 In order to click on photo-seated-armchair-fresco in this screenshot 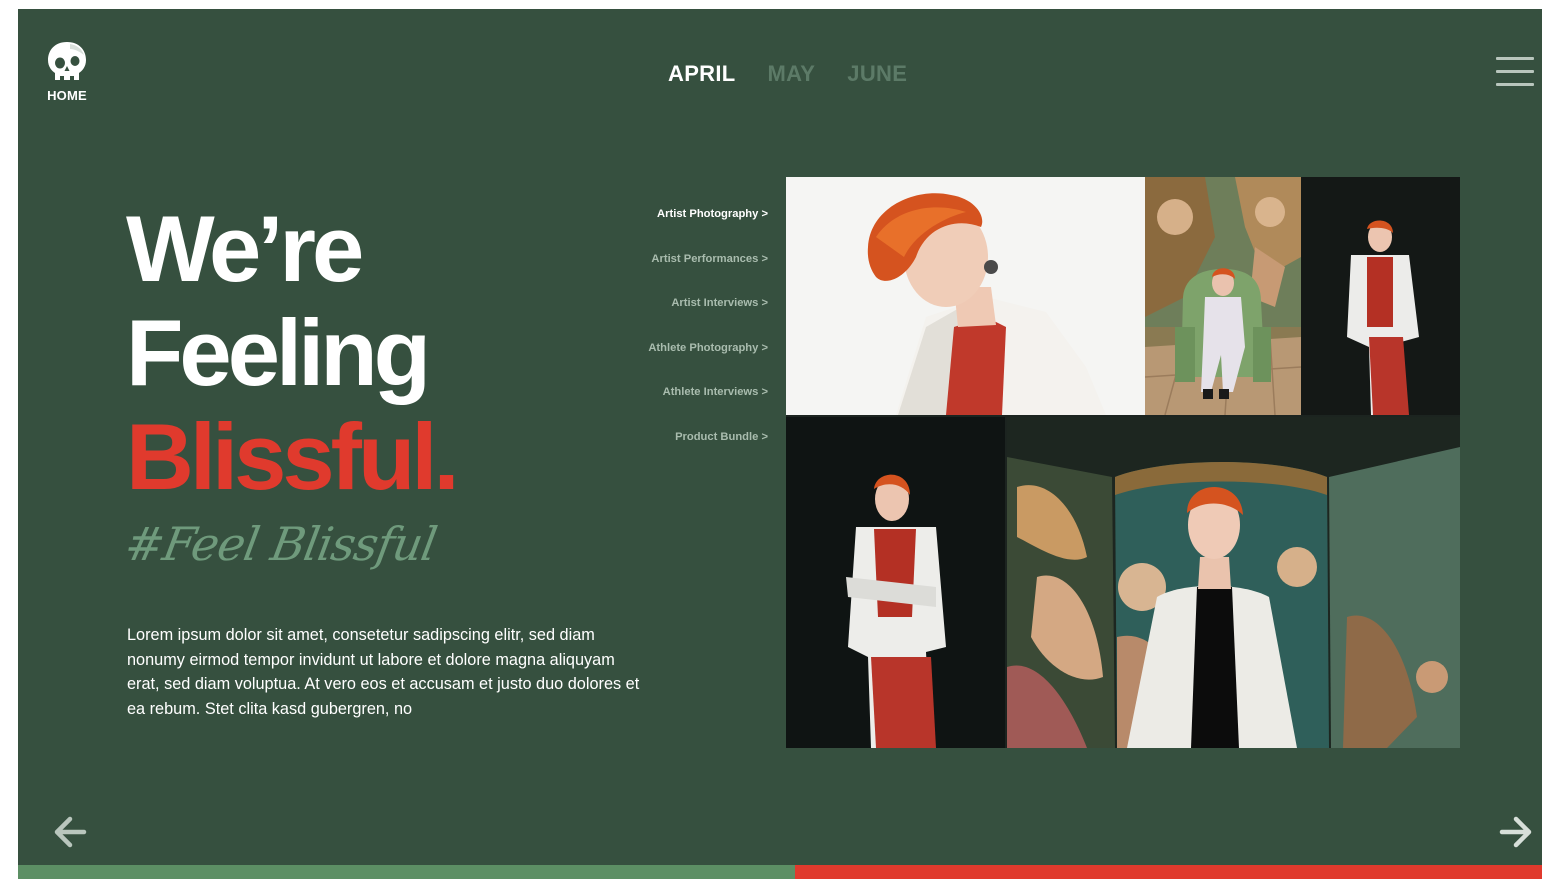, I will do `click(1223, 296)`.